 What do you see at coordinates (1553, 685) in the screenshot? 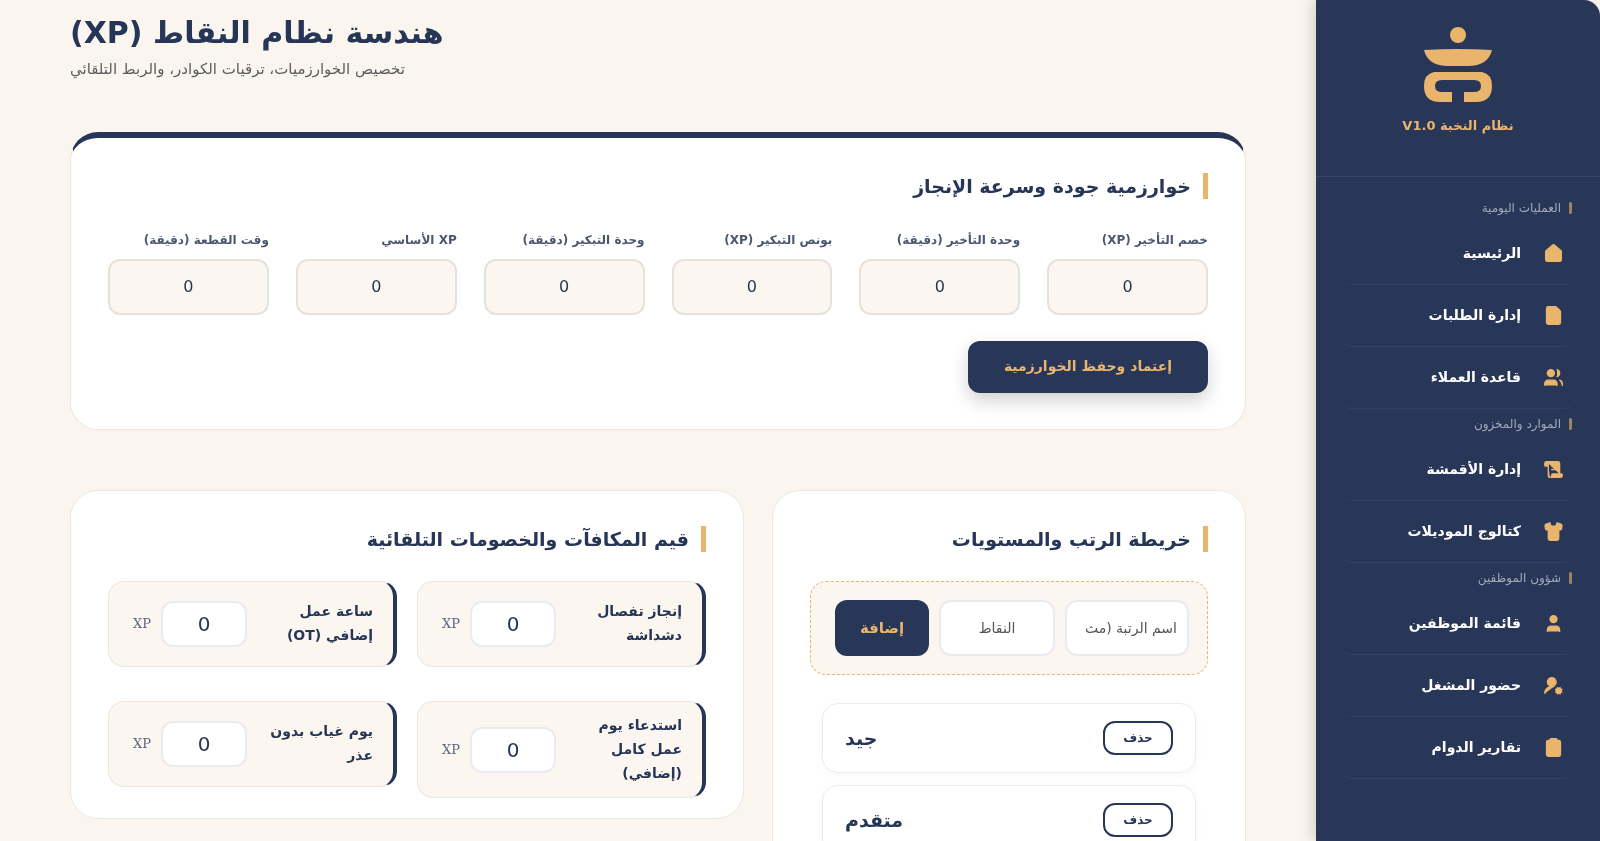
I see `user-gear-icon` at bounding box center [1553, 685].